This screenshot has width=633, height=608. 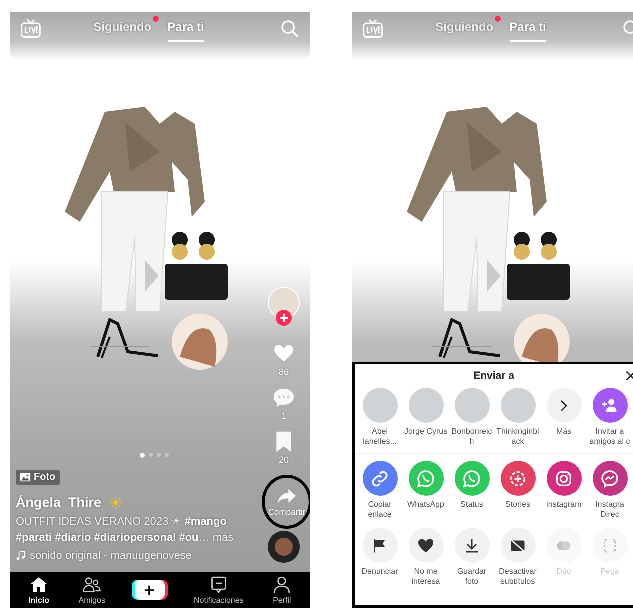 I want to click on chat-bolt-icon, so click(x=610, y=478).